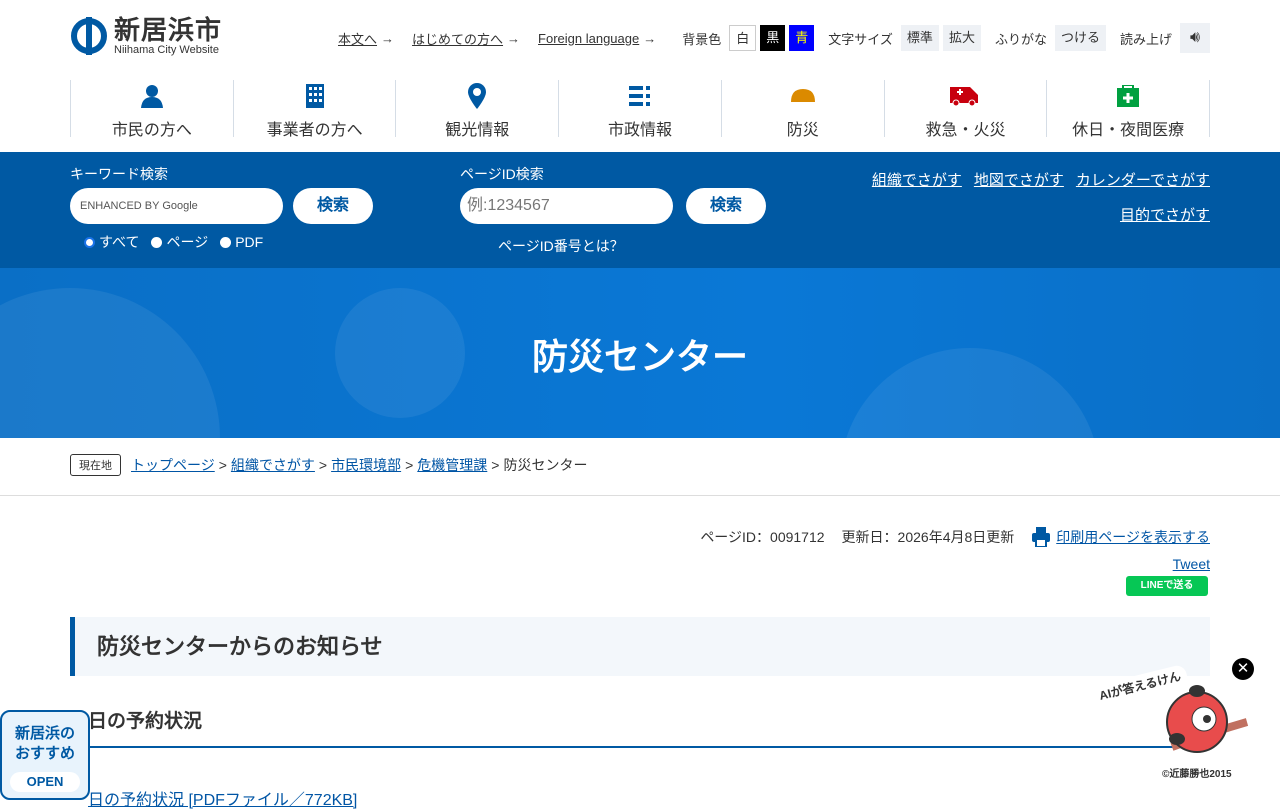  What do you see at coordinates (639, 356) in the screenshot?
I see `page-title: 防災センター` at bounding box center [639, 356].